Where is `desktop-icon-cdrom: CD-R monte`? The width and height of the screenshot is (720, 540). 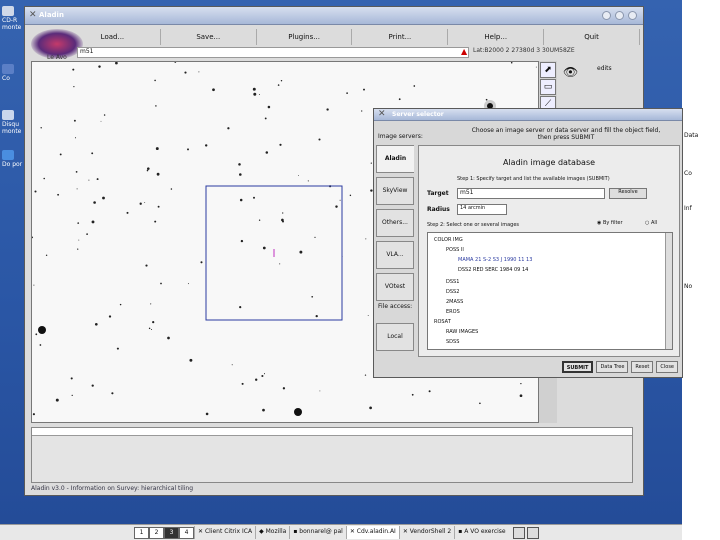
desktop-icon-cdrom: CD-R monte is located at coordinates (13, 18).